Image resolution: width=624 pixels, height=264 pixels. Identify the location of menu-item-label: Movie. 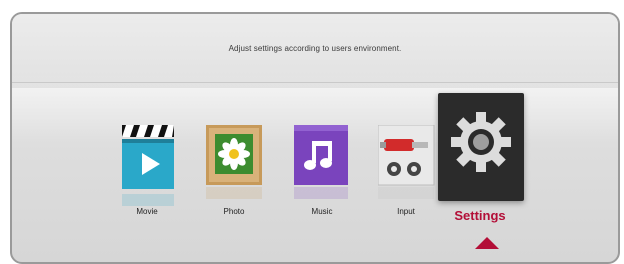
(147, 211).